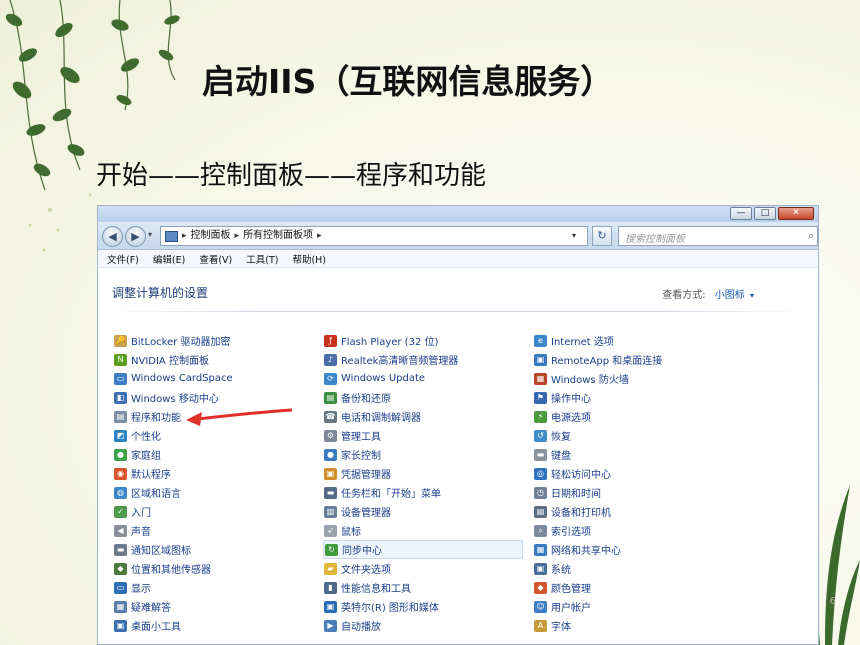 The width and height of the screenshot is (860, 645). I want to click on control-panel-item: ▦ 疑难解答, so click(213, 606).